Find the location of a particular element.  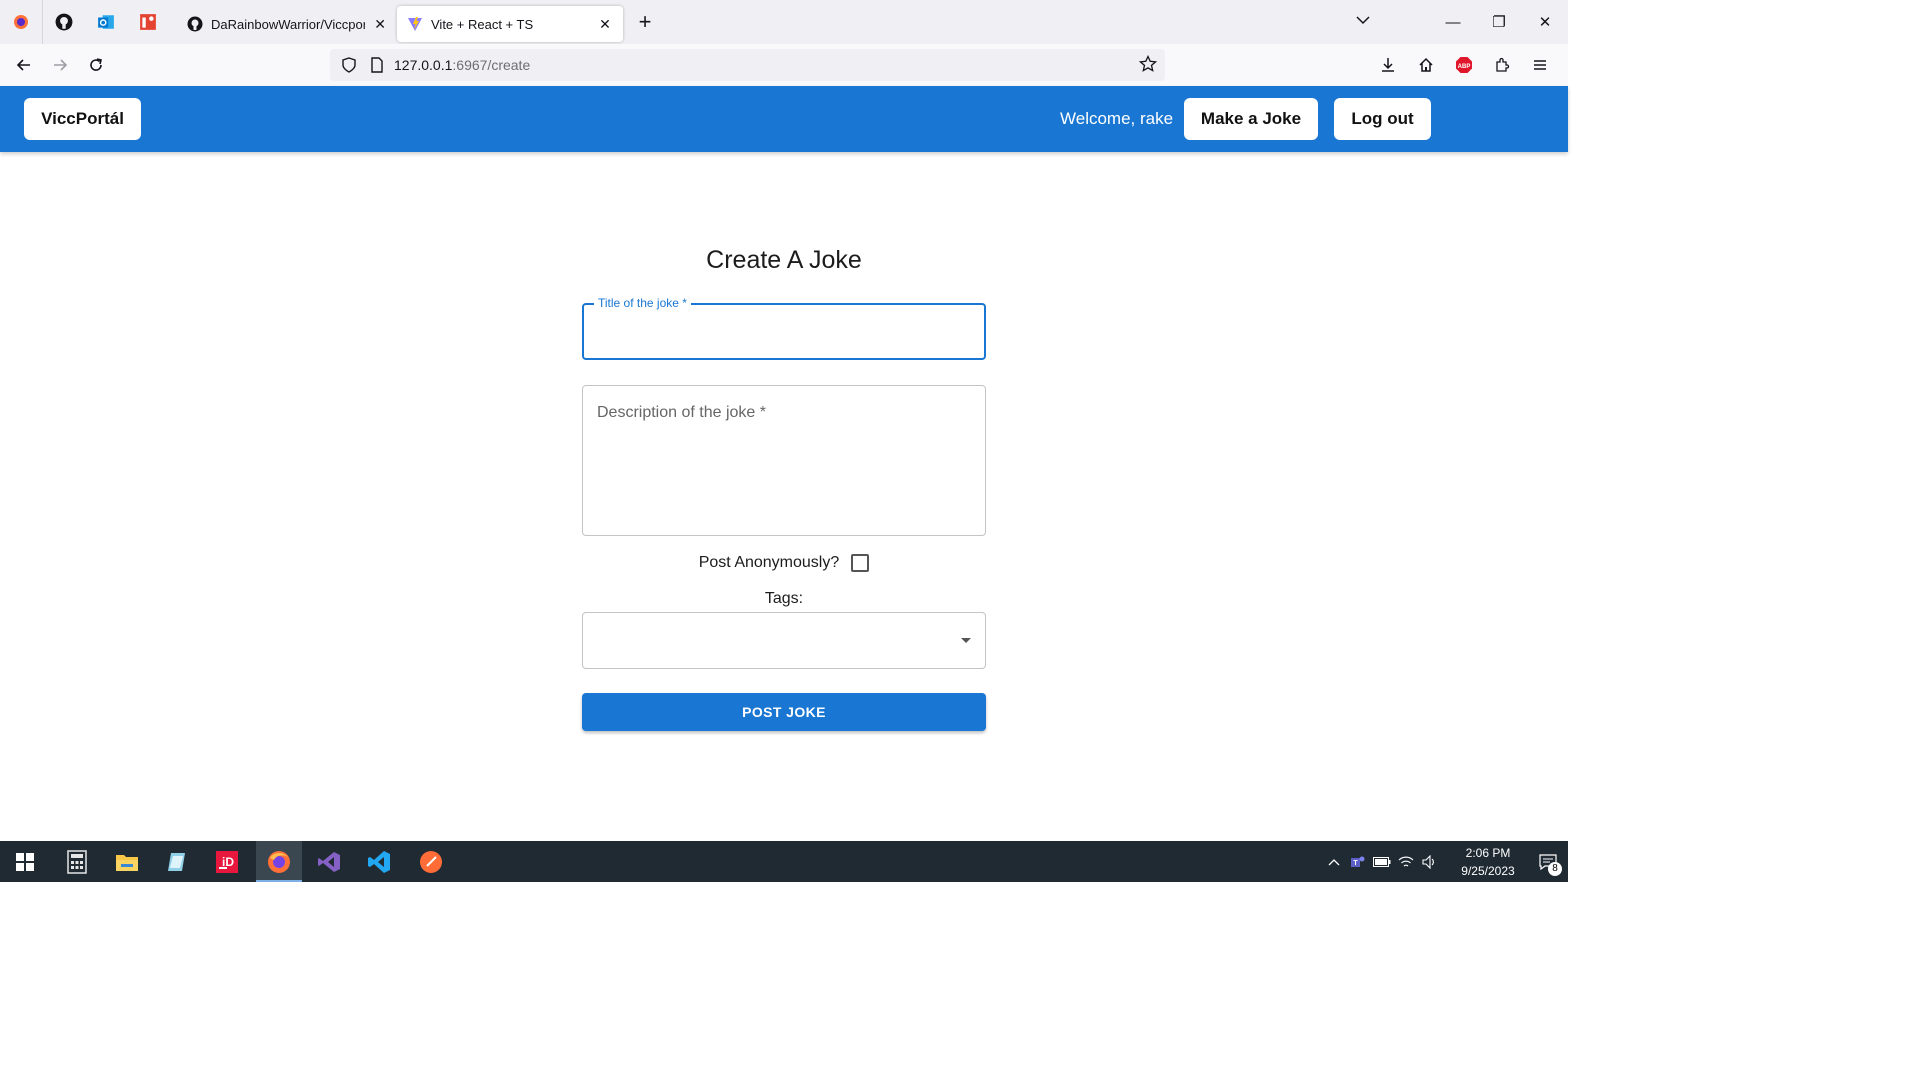

joke-title-field: Title of the joke * is located at coordinates (784, 328).